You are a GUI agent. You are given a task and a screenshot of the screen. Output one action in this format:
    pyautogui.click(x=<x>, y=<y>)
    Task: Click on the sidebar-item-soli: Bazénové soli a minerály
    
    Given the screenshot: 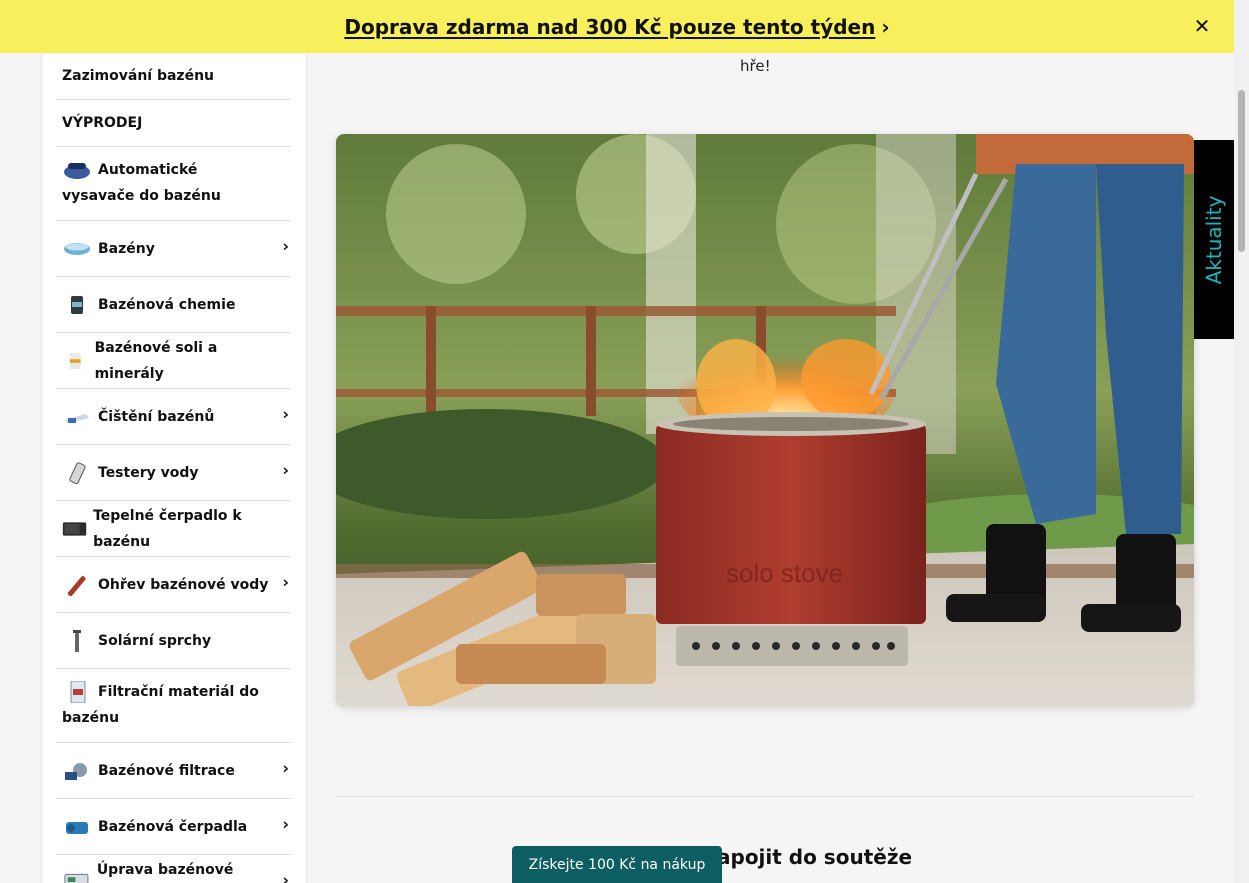 What is the action you would take?
    pyautogui.click(x=173, y=361)
    